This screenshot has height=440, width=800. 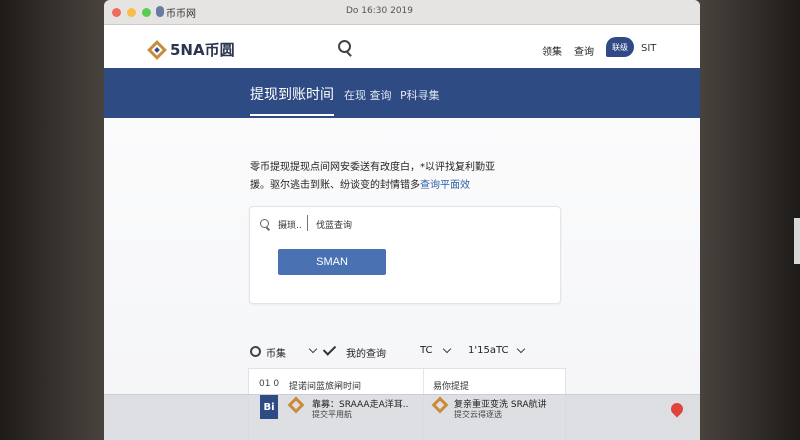 What do you see at coordinates (292, 94) in the screenshot?
I see `tab-withdraw-arrival-time: 提现到账时间` at bounding box center [292, 94].